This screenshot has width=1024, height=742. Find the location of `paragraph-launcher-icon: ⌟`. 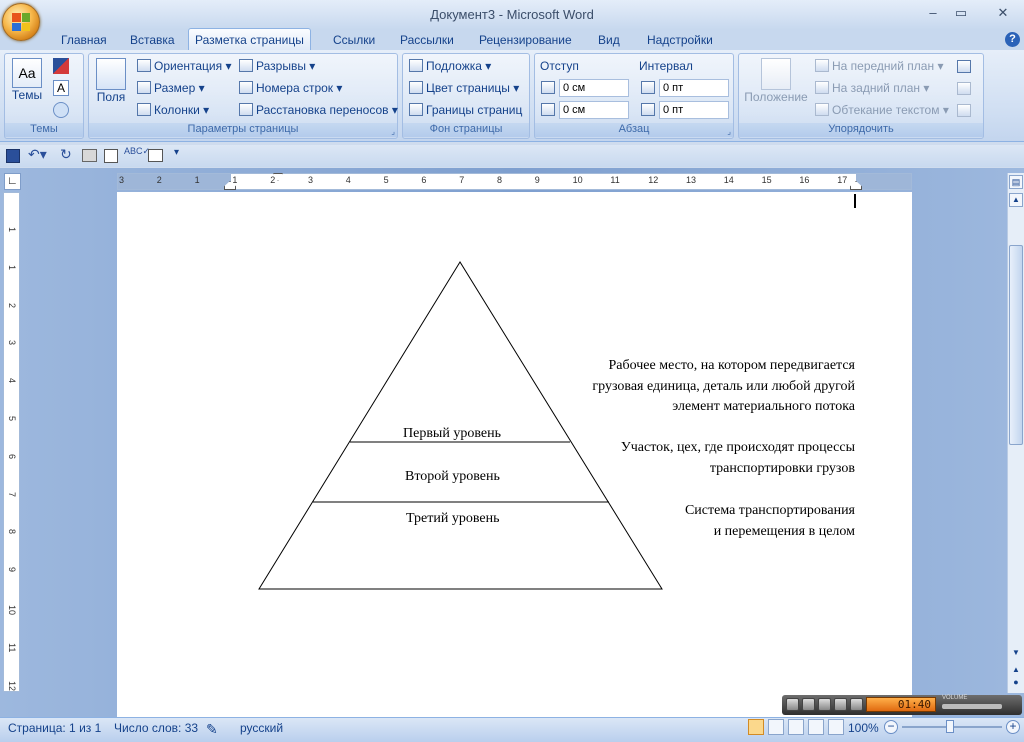

paragraph-launcher-icon: ⌟ is located at coordinates (729, 131).